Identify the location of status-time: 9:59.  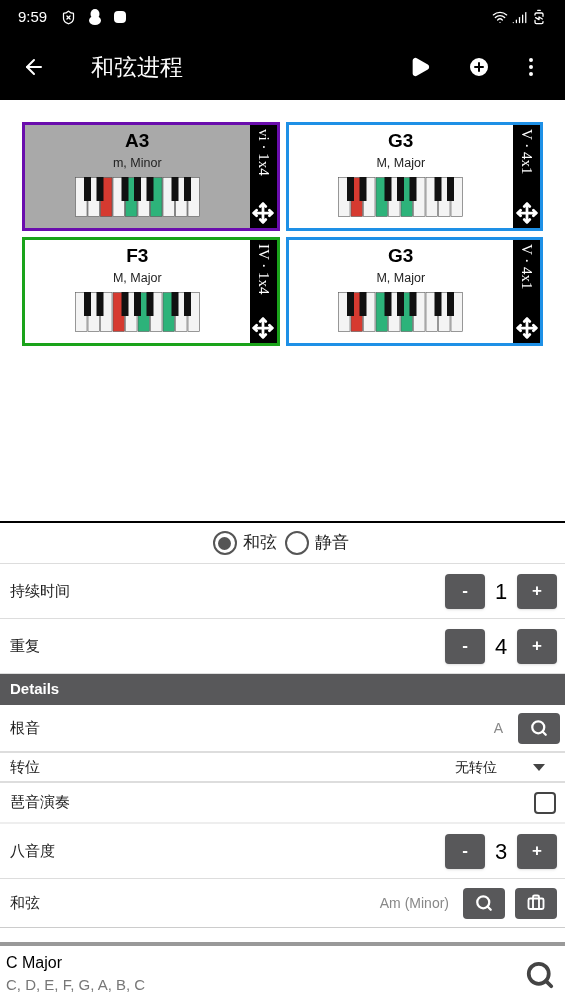
(33, 16).